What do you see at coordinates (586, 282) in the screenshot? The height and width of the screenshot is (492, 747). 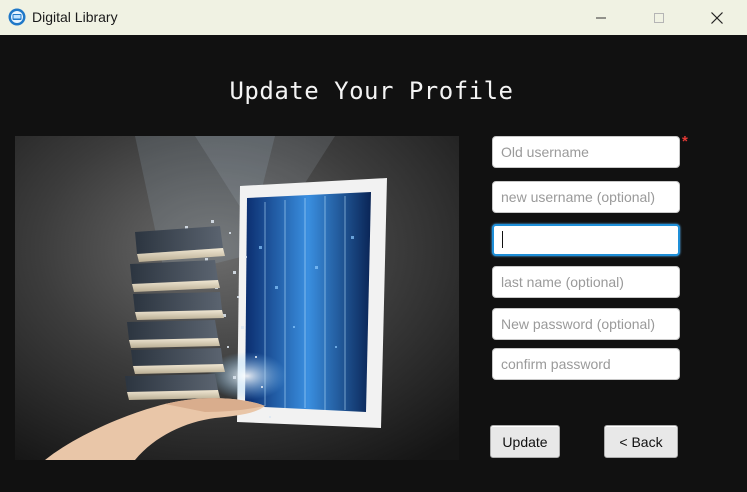 I see `last-name-field` at bounding box center [586, 282].